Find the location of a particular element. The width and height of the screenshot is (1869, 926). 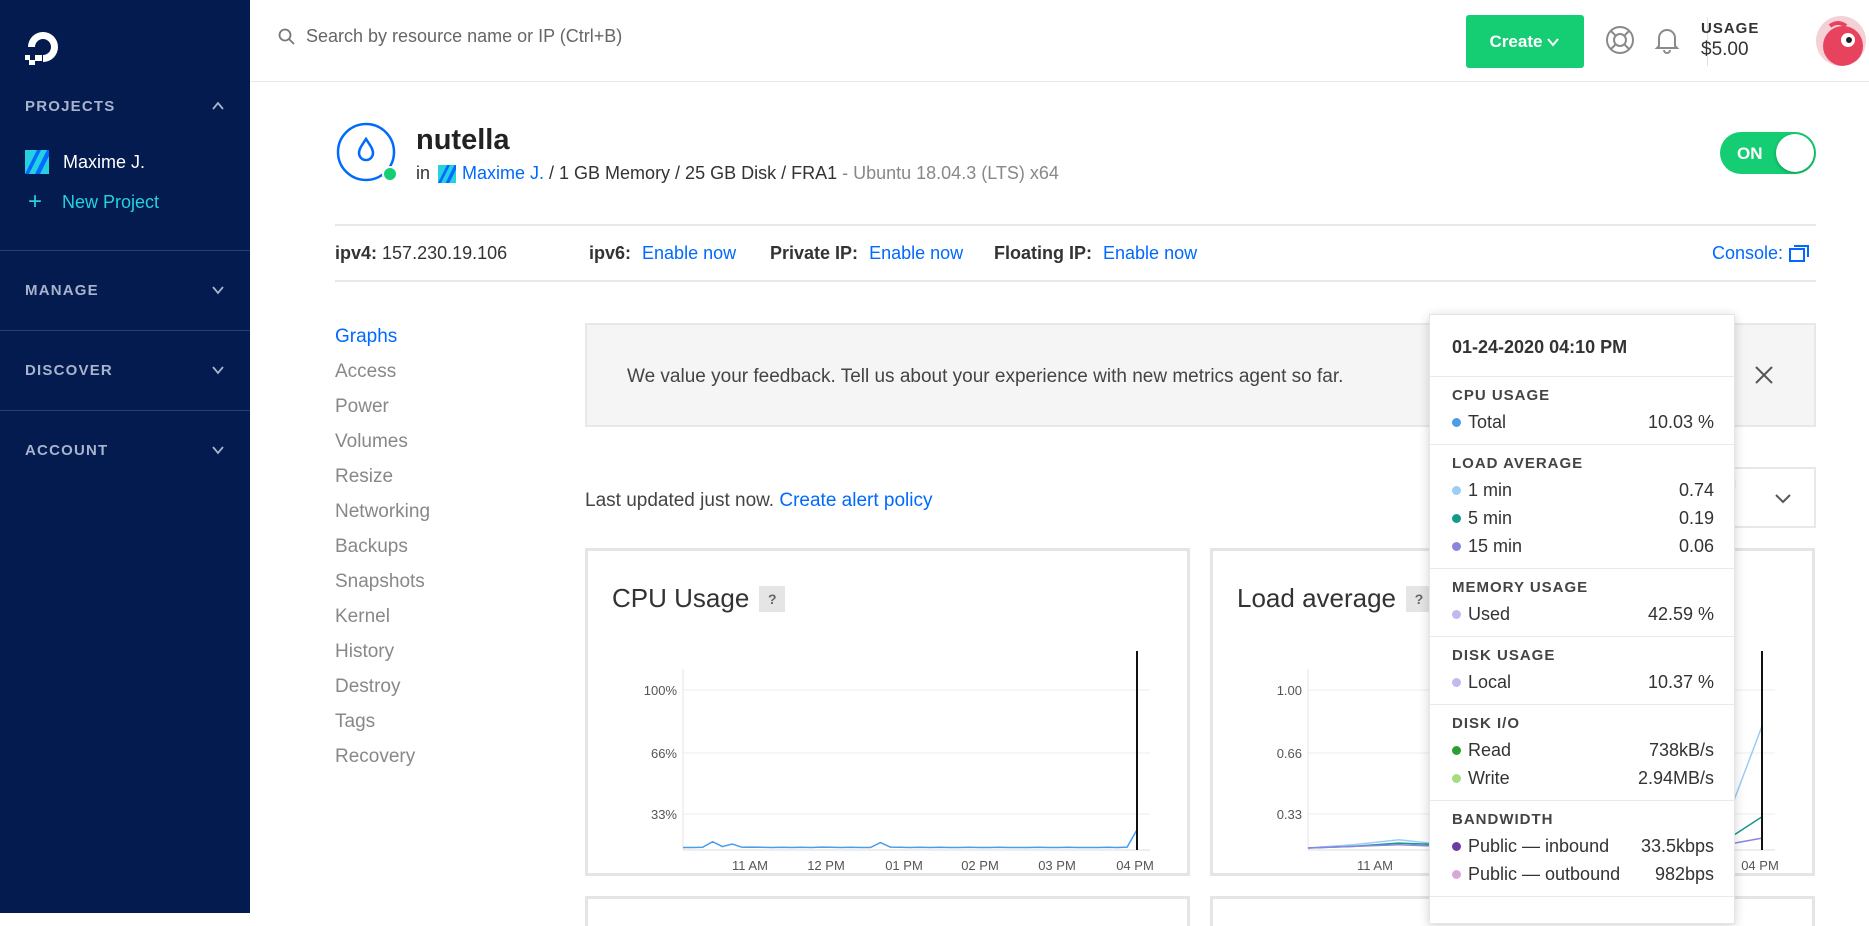

tooltip-section: LOAD AVERAGE 1 min 0.74 5 min 0.19 15 min 0.06 is located at coordinates (1582, 507).